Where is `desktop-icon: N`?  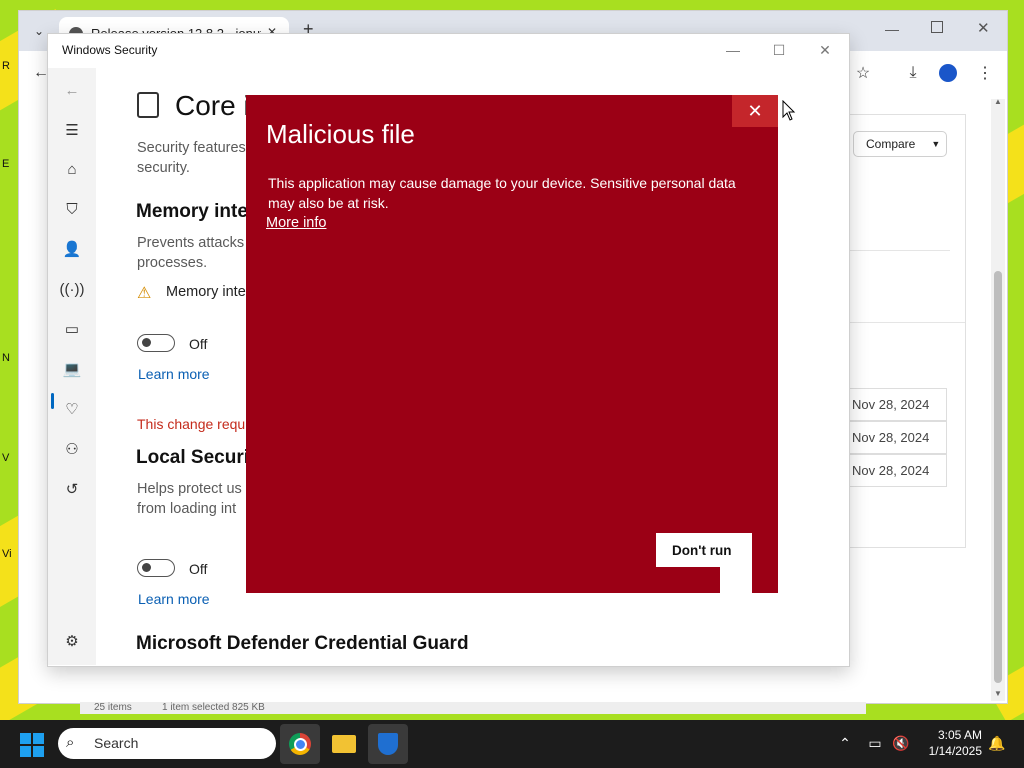
desktop-icon: N is located at coordinates (9, 360).